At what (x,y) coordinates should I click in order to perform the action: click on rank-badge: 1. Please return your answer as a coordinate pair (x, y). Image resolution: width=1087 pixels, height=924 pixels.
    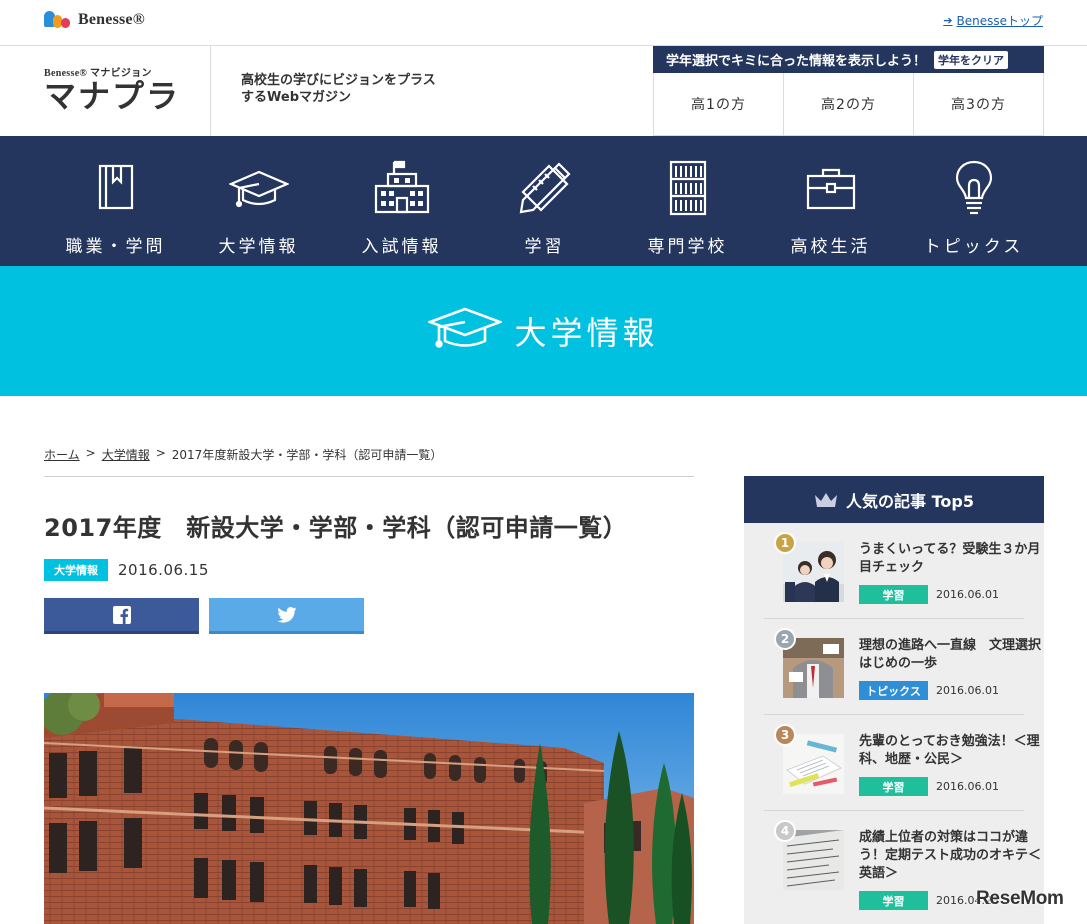
    Looking at the image, I should click on (785, 543).